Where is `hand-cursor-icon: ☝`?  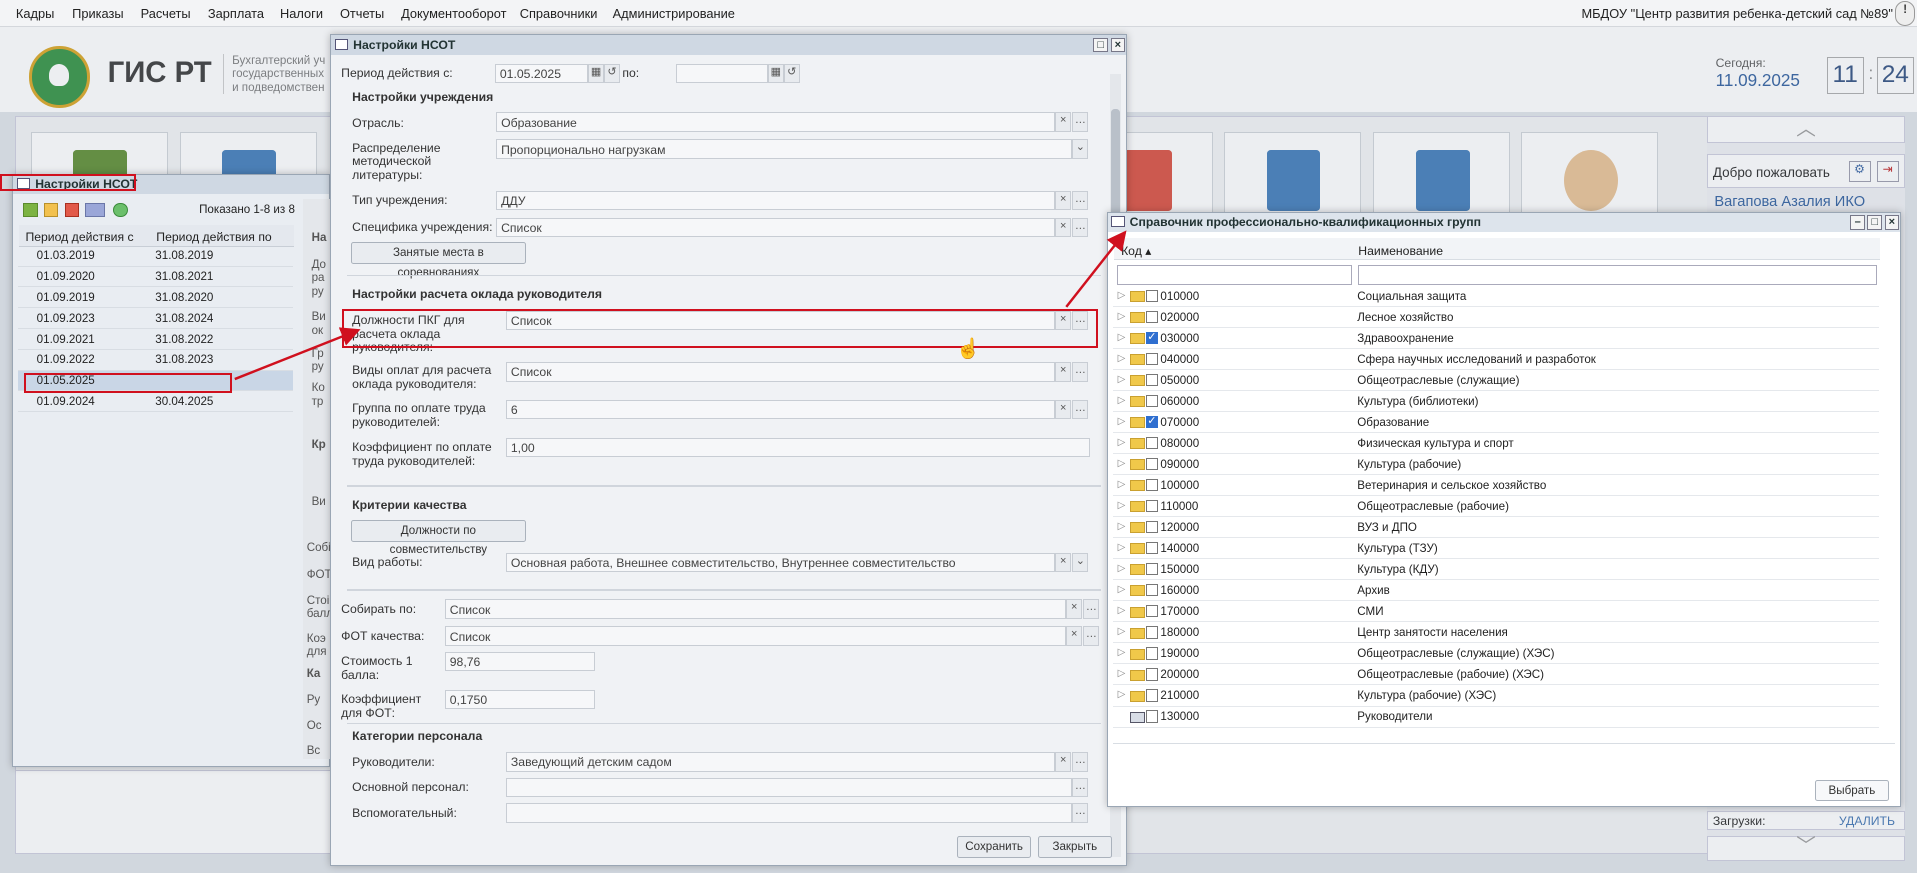 hand-cursor-icon: ☝ is located at coordinates (968, 349).